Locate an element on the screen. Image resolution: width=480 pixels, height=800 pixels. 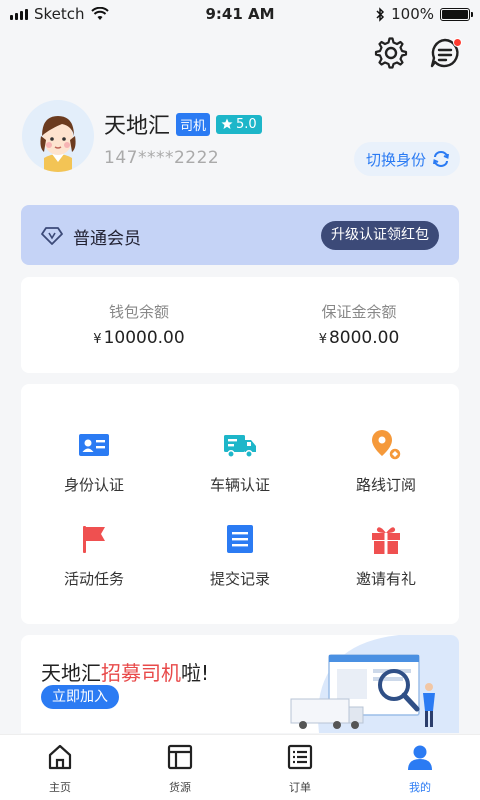
gift-icon is located at coordinates (386, 540).